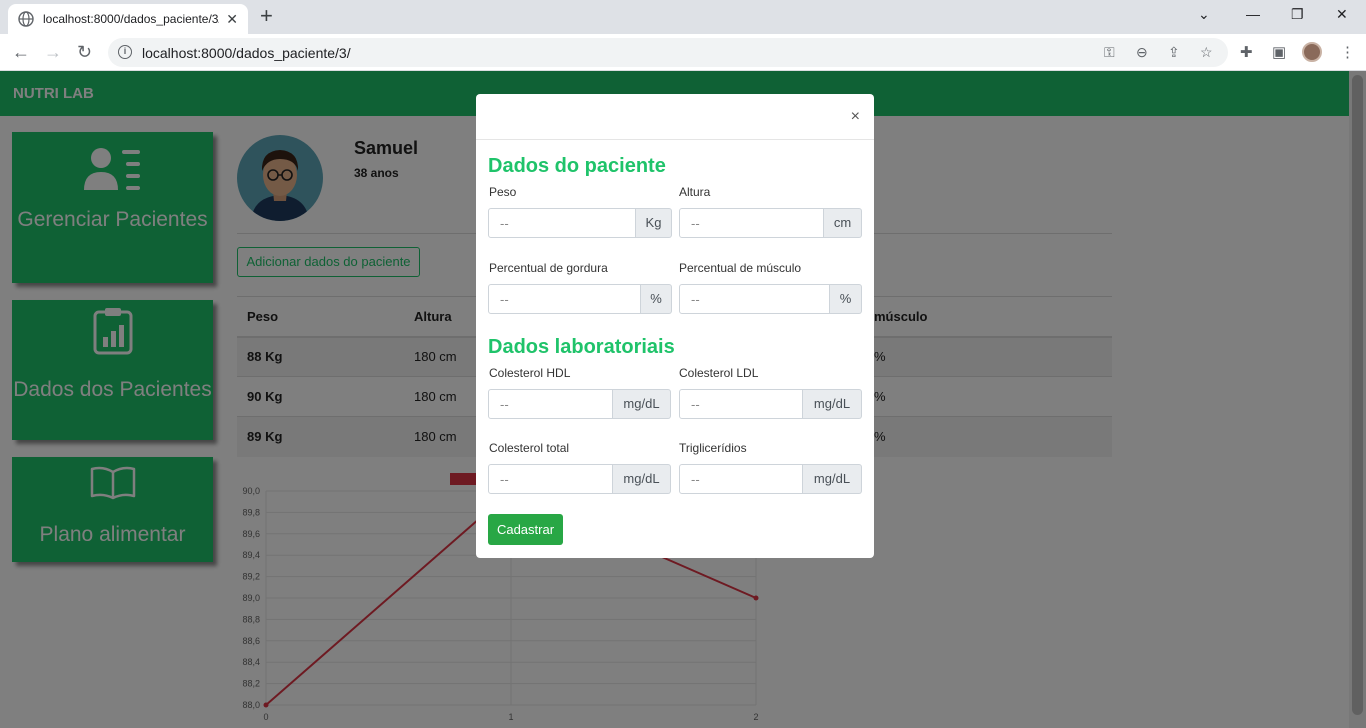 The image size is (1366, 728). What do you see at coordinates (548, 268) in the screenshot?
I see `label-gordura: Percentual de gordura` at bounding box center [548, 268].